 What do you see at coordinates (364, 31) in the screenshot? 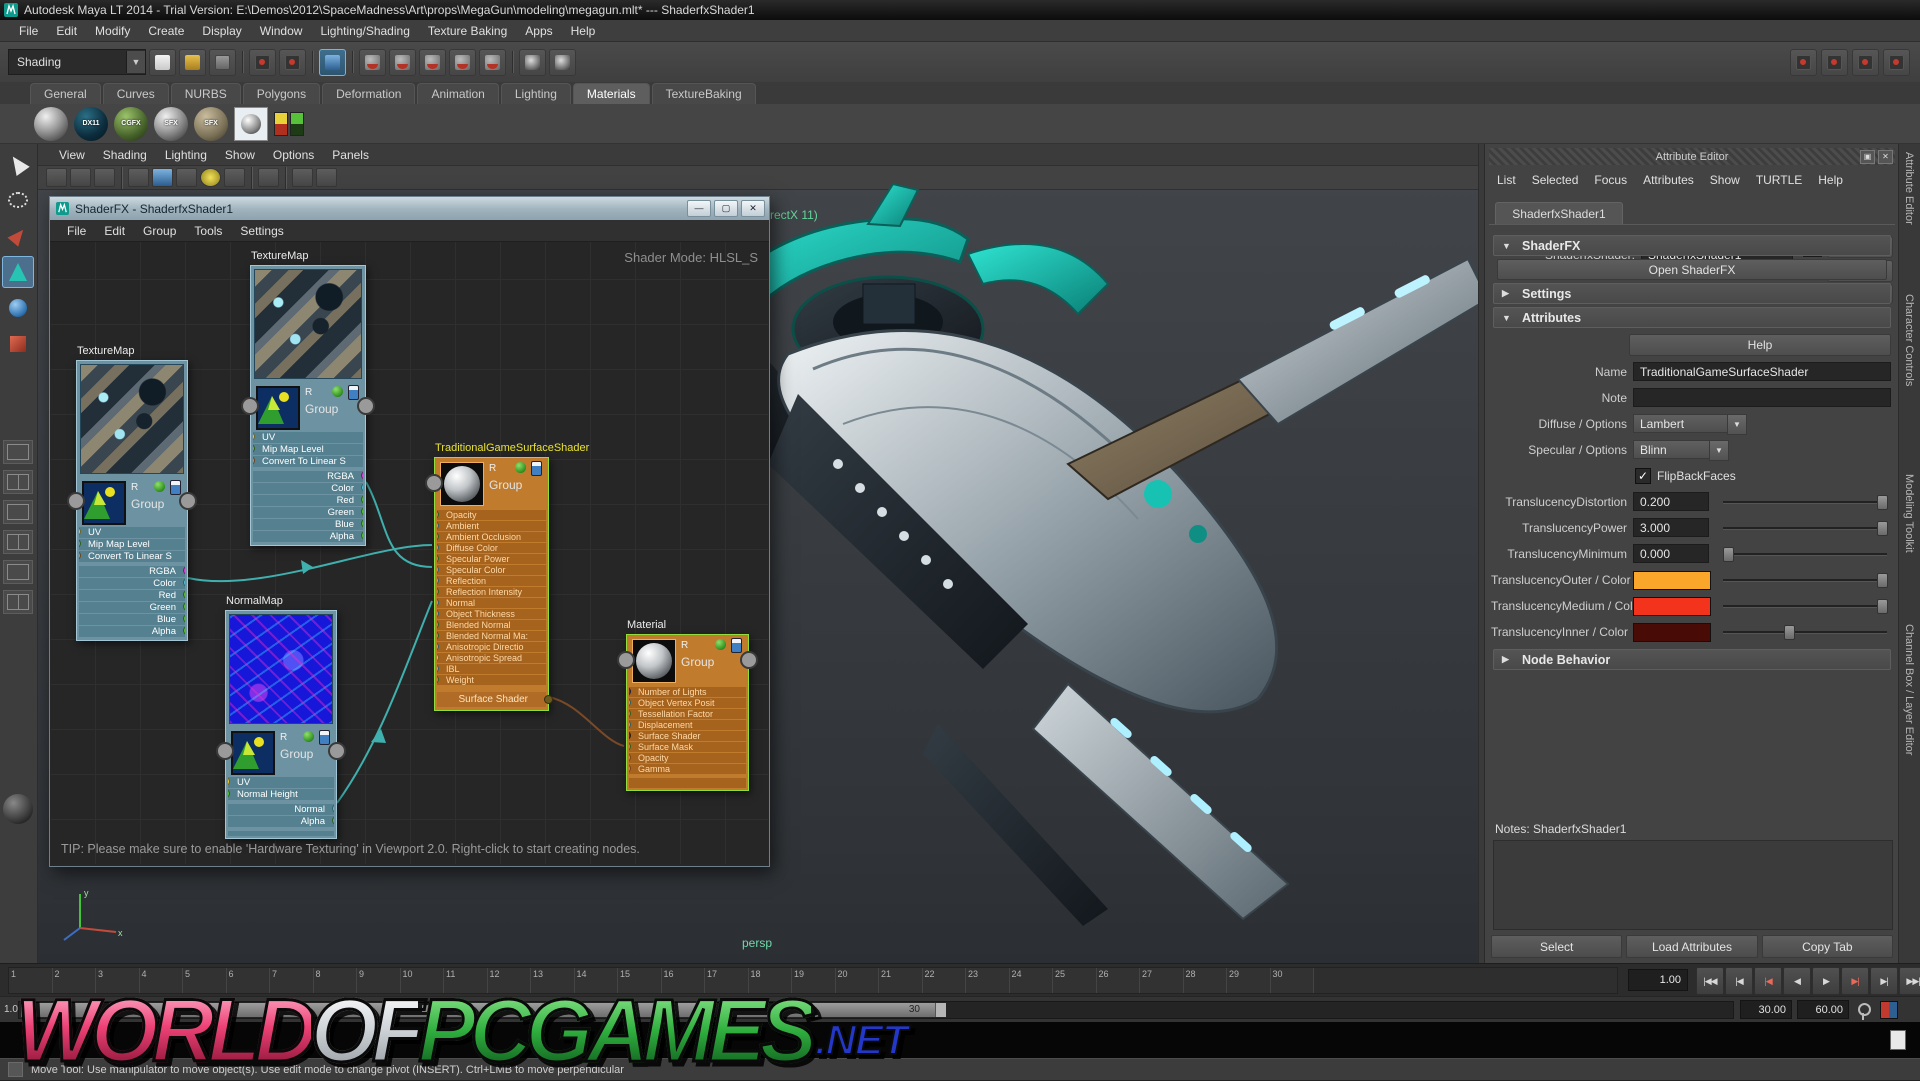
I see `menu-lighting-shading: Lighting/Shading` at bounding box center [364, 31].